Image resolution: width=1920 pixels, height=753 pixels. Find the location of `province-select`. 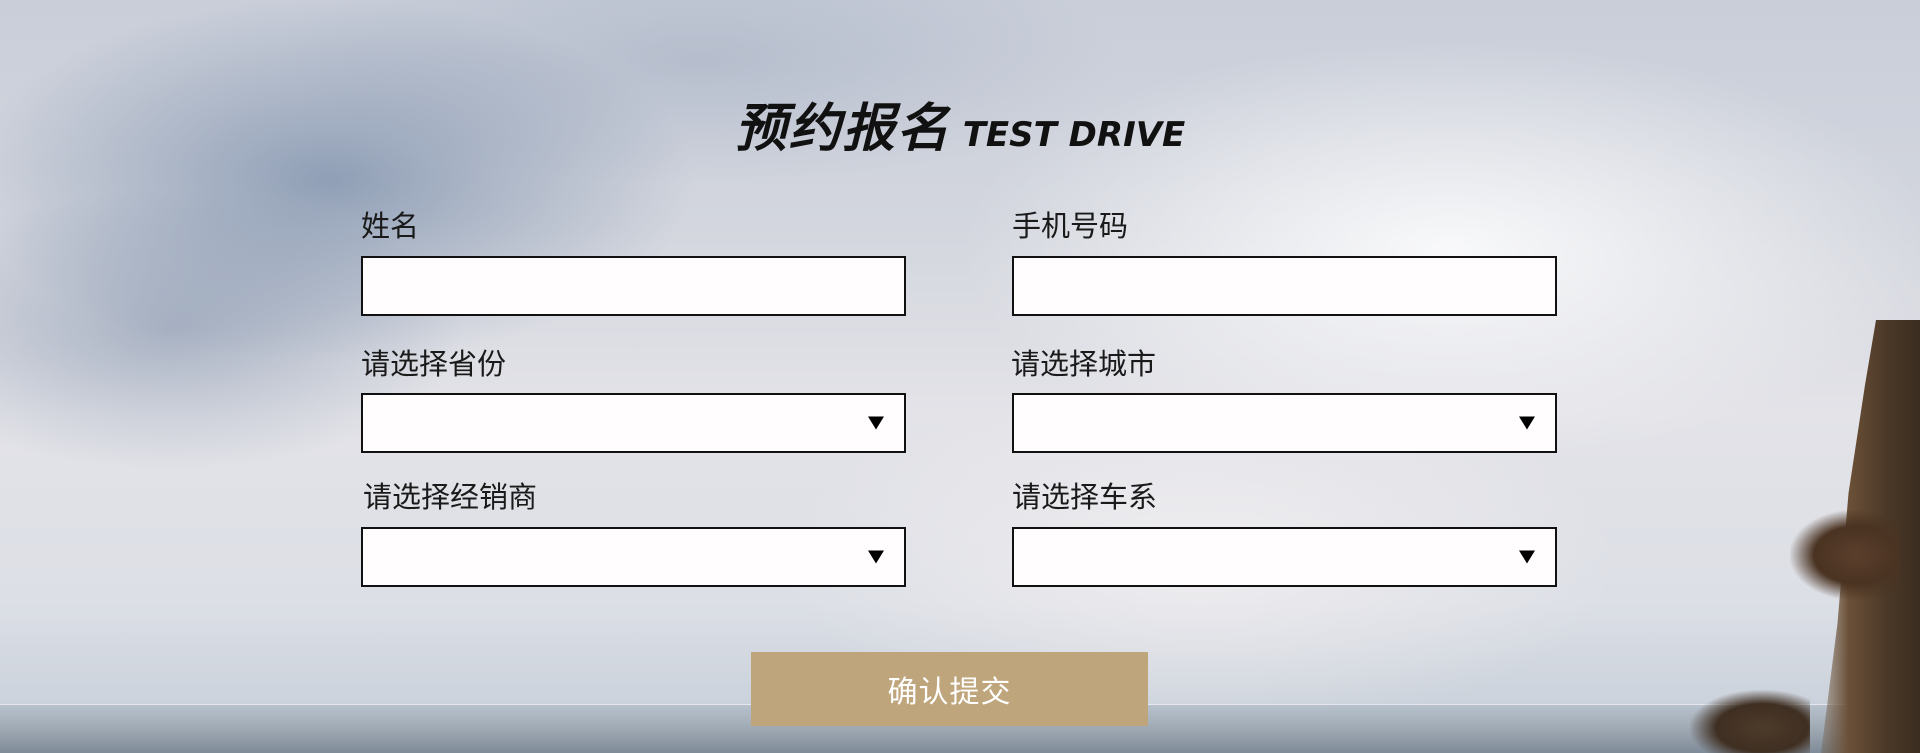

province-select is located at coordinates (633, 423).